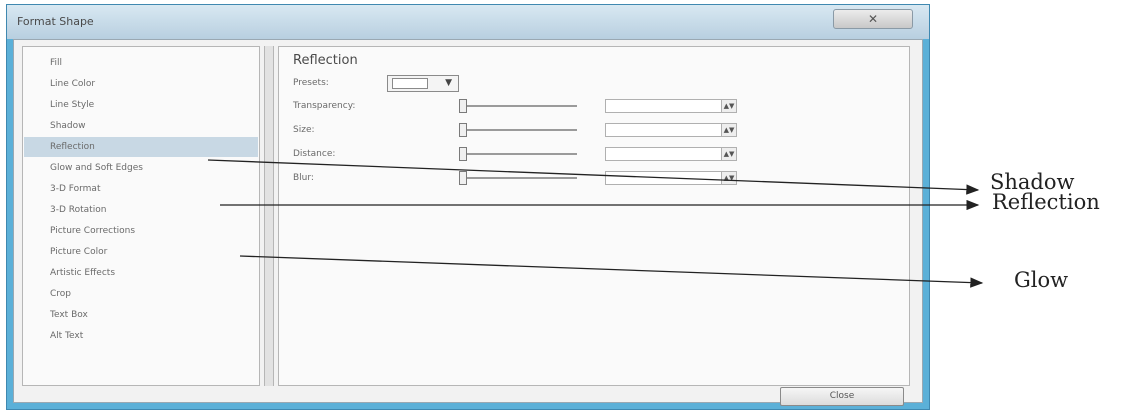  I want to click on glow-arrow, so click(611, 271).